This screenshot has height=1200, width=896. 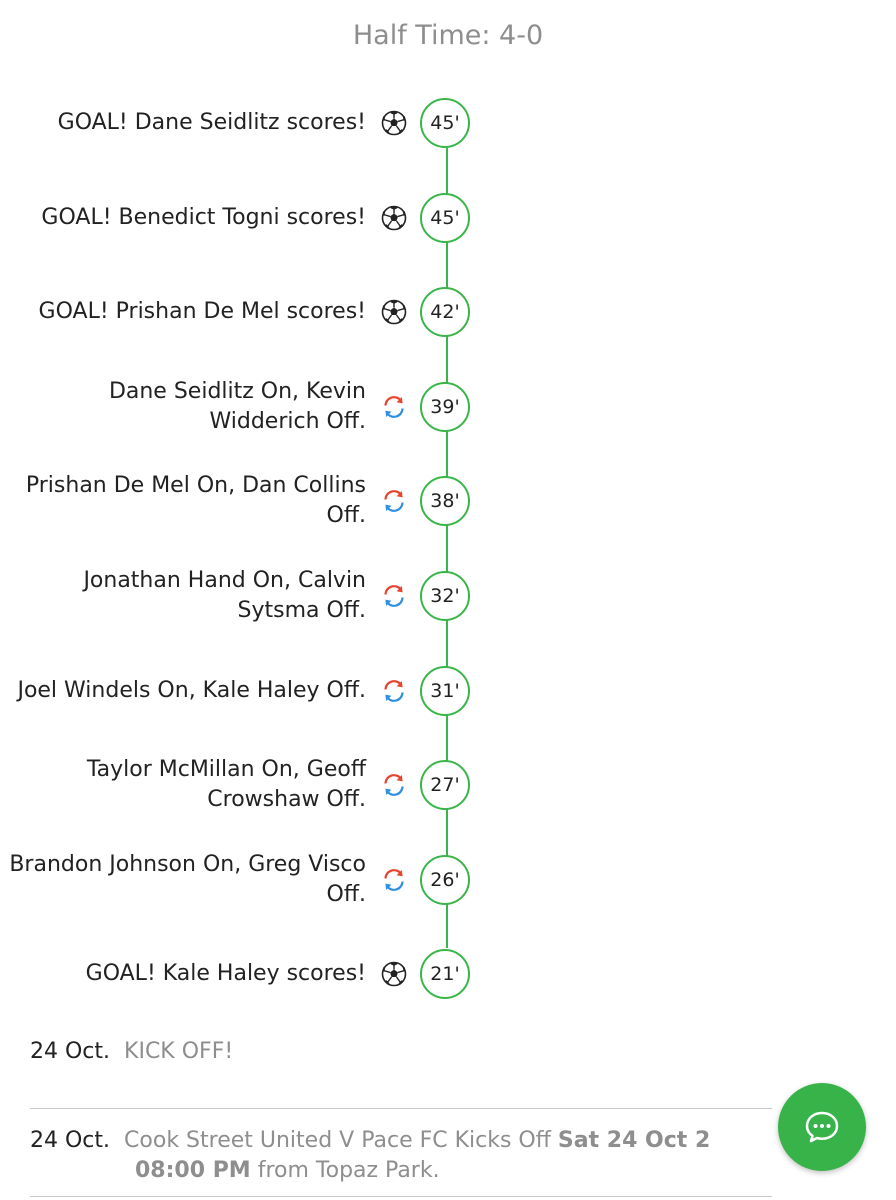 I want to click on timeline-event: Jonathan Hand On, Calvin Sytsma Off. 32', so click(x=448, y=596).